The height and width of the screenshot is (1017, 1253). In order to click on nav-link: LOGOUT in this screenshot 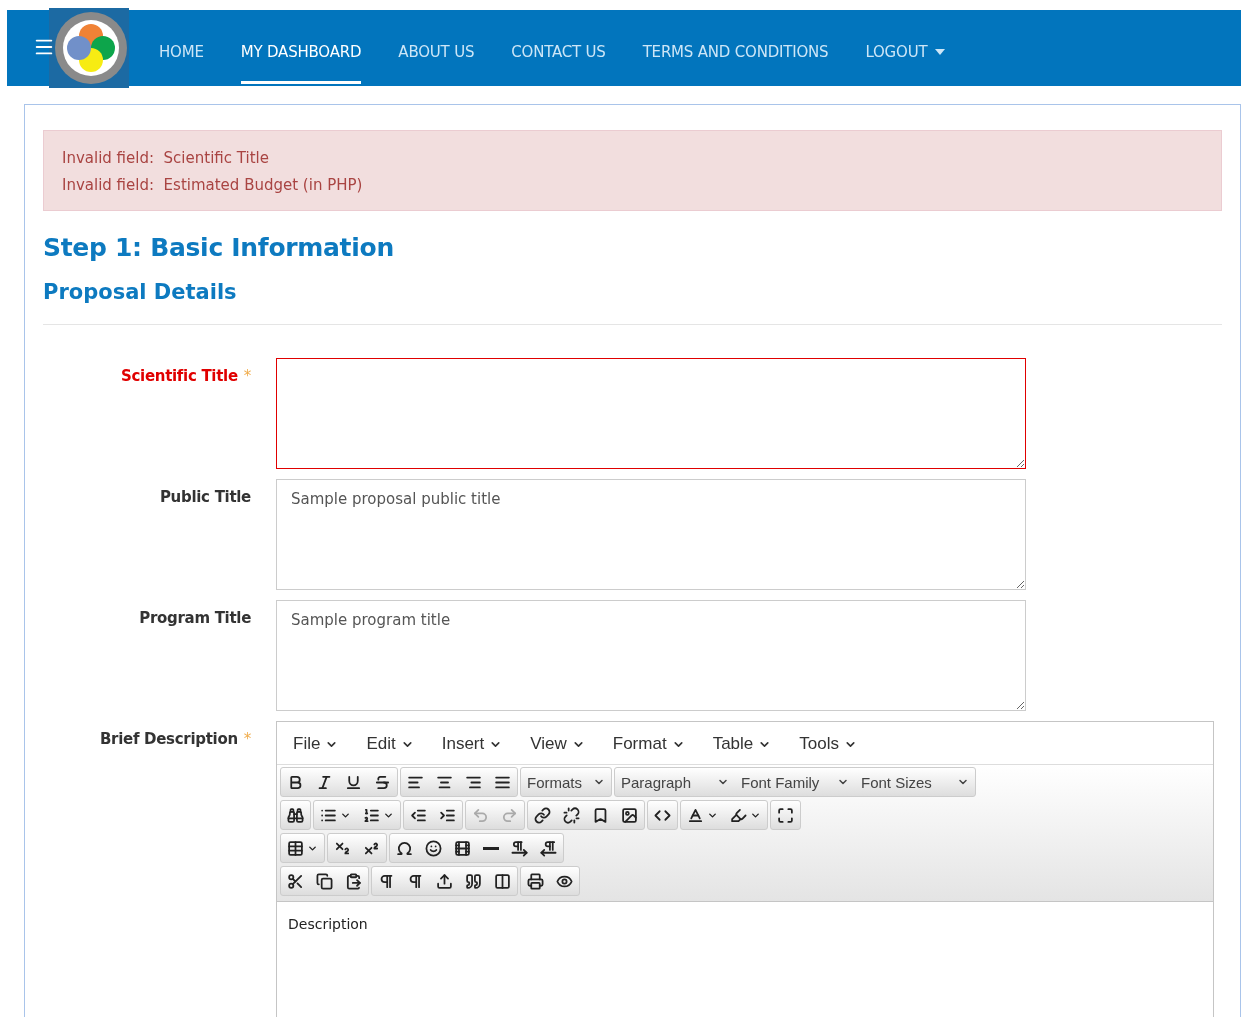, I will do `click(905, 51)`.